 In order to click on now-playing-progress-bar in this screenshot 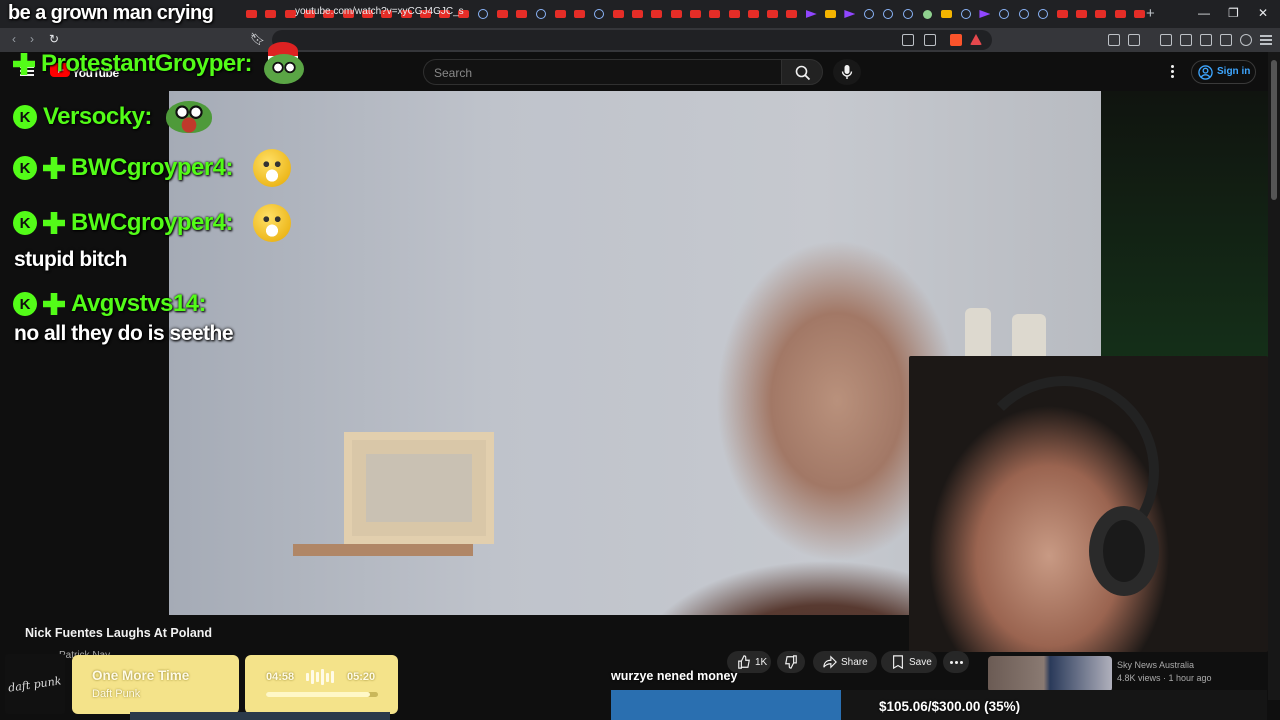, I will do `click(322, 694)`.